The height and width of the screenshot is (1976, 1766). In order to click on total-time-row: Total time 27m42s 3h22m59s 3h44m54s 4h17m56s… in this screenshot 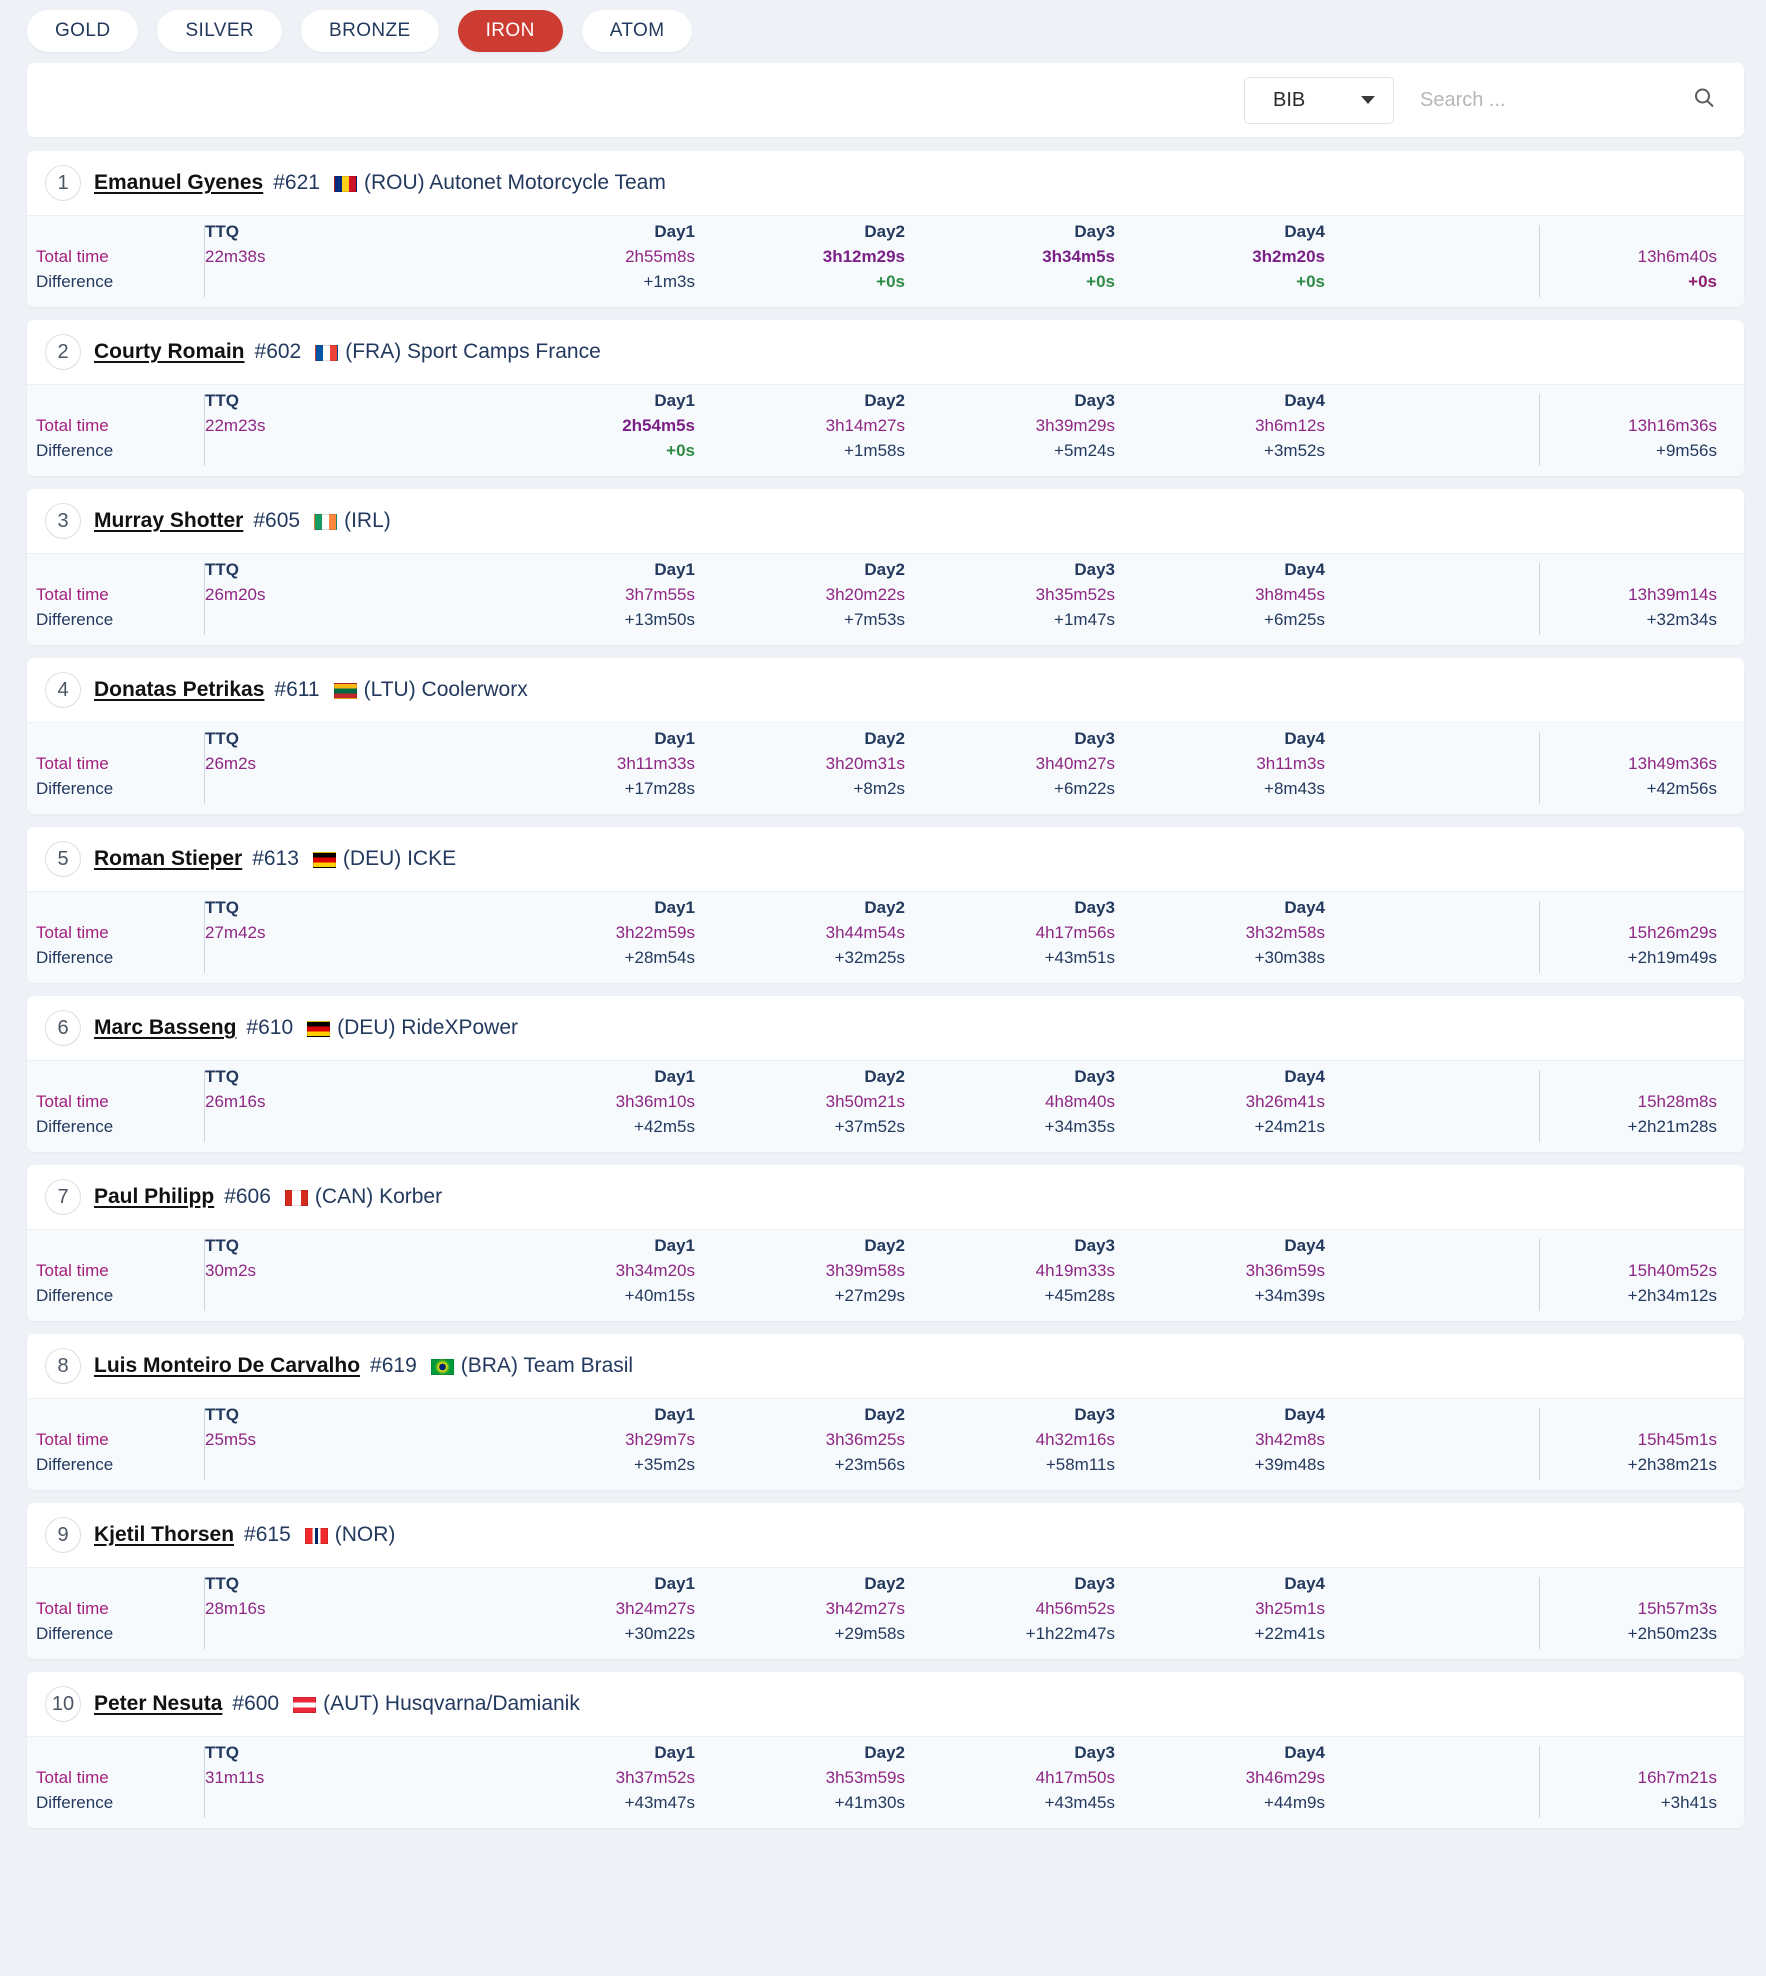, I will do `click(885, 935)`.